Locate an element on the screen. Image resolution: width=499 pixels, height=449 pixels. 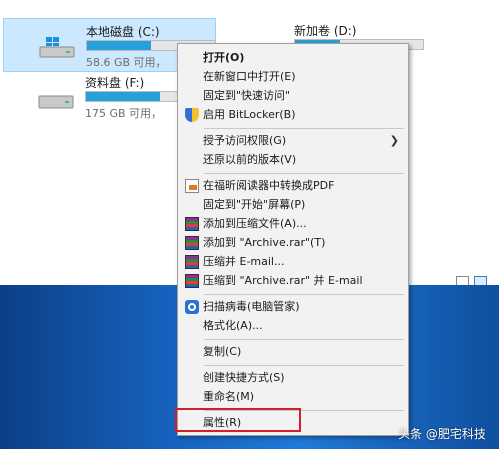
menu-item-convert-pdf: 在福昕阅读器中转换成PDF is located at coordinates (293, 186).